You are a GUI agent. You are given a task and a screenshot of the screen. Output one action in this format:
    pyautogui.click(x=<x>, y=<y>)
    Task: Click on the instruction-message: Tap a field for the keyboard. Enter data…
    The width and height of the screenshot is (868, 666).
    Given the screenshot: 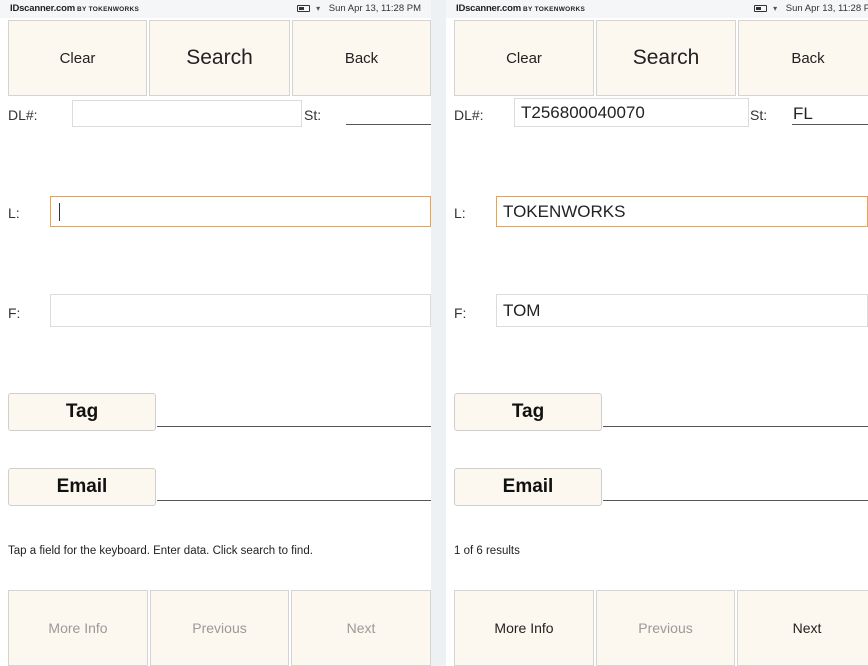 What is the action you would take?
    pyautogui.click(x=160, y=551)
    